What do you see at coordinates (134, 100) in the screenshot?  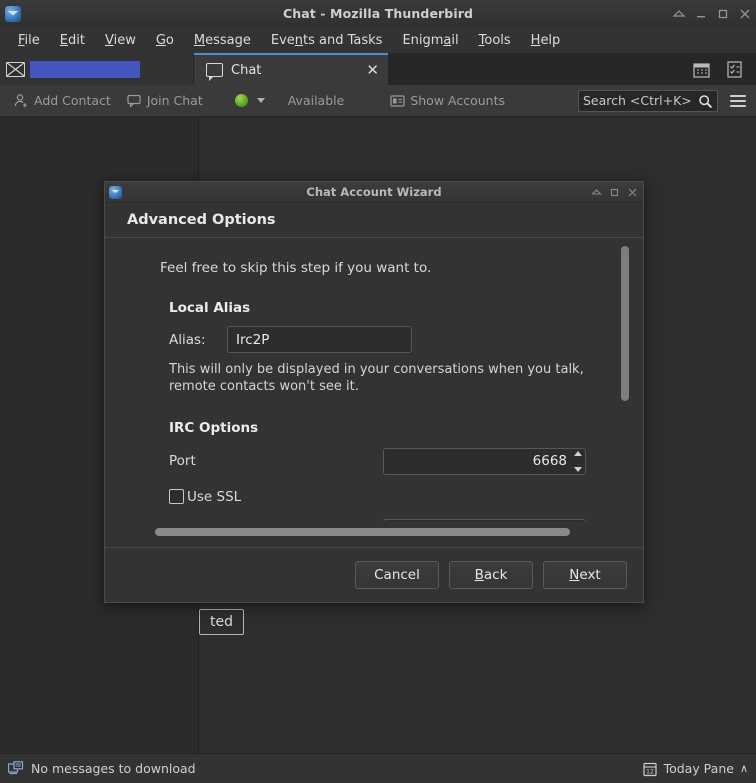 I see `join-chat-icon` at bounding box center [134, 100].